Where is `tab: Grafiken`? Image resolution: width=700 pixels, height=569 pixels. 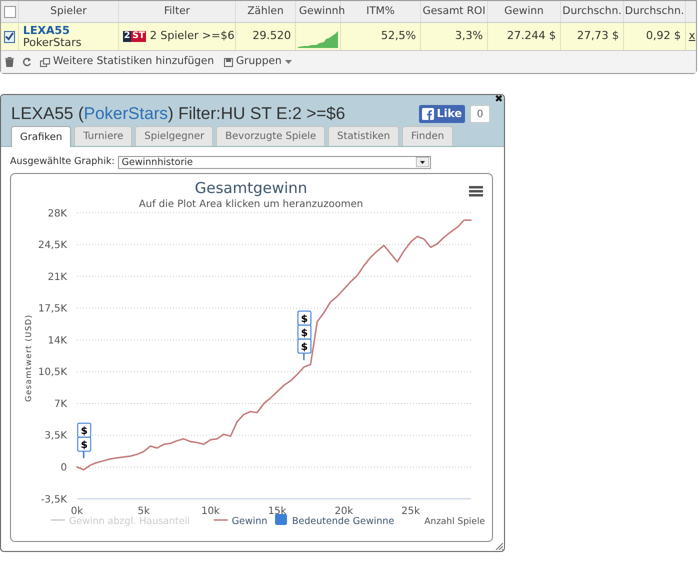 tab: Grafiken is located at coordinates (41, 136).